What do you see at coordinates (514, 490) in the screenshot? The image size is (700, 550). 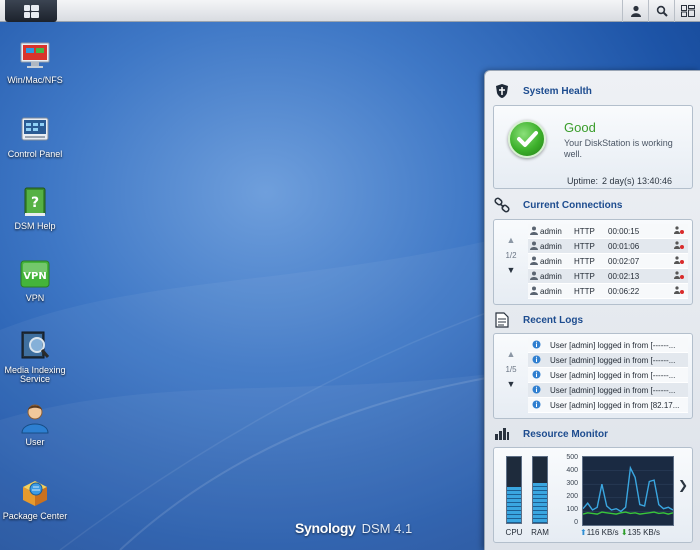 I see `cpu-meter` at bounding box center [514, 490].